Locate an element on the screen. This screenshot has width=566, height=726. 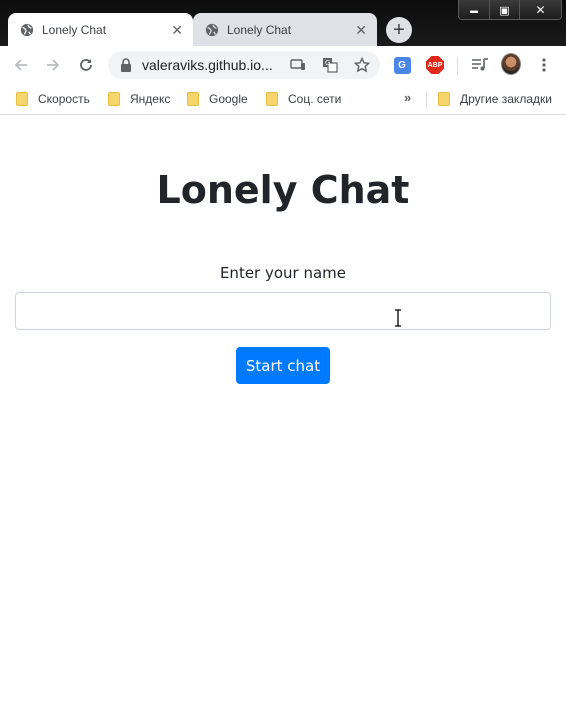
maximize-button: ▣ is located at coordinates (504, 9).